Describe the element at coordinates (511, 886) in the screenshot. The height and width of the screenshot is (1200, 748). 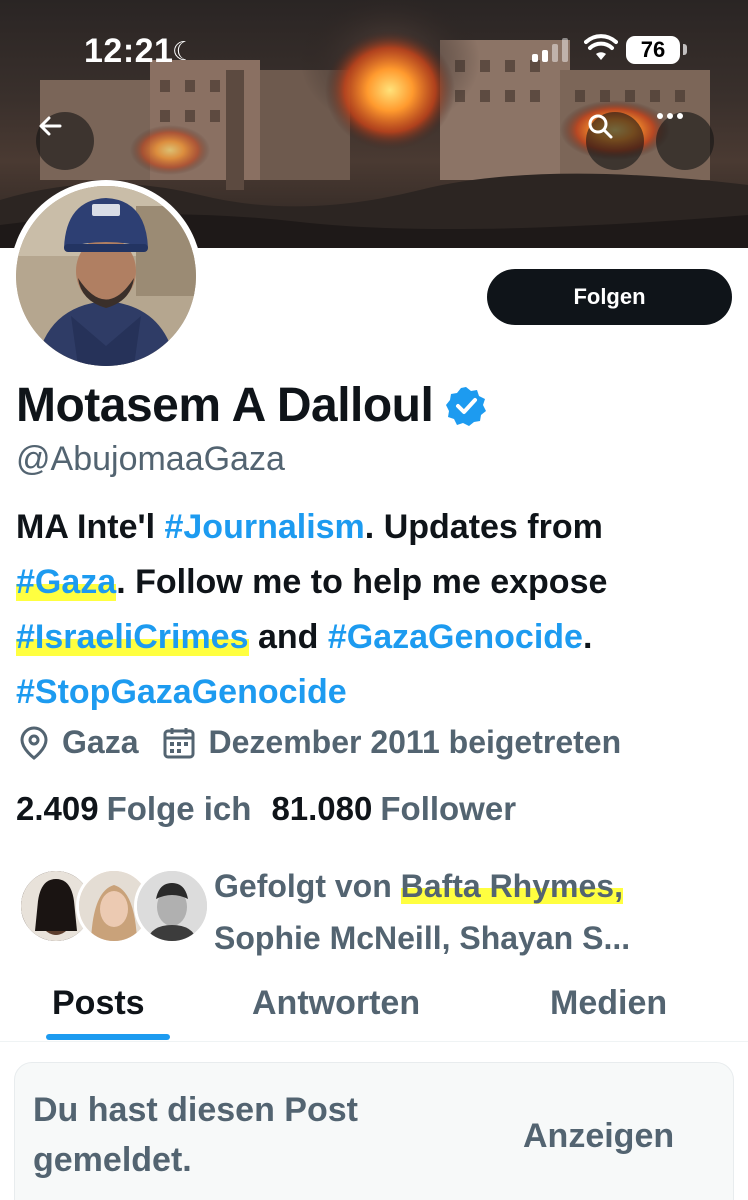
I see `followed-by-name: Bafta Rhymes,` at that location.